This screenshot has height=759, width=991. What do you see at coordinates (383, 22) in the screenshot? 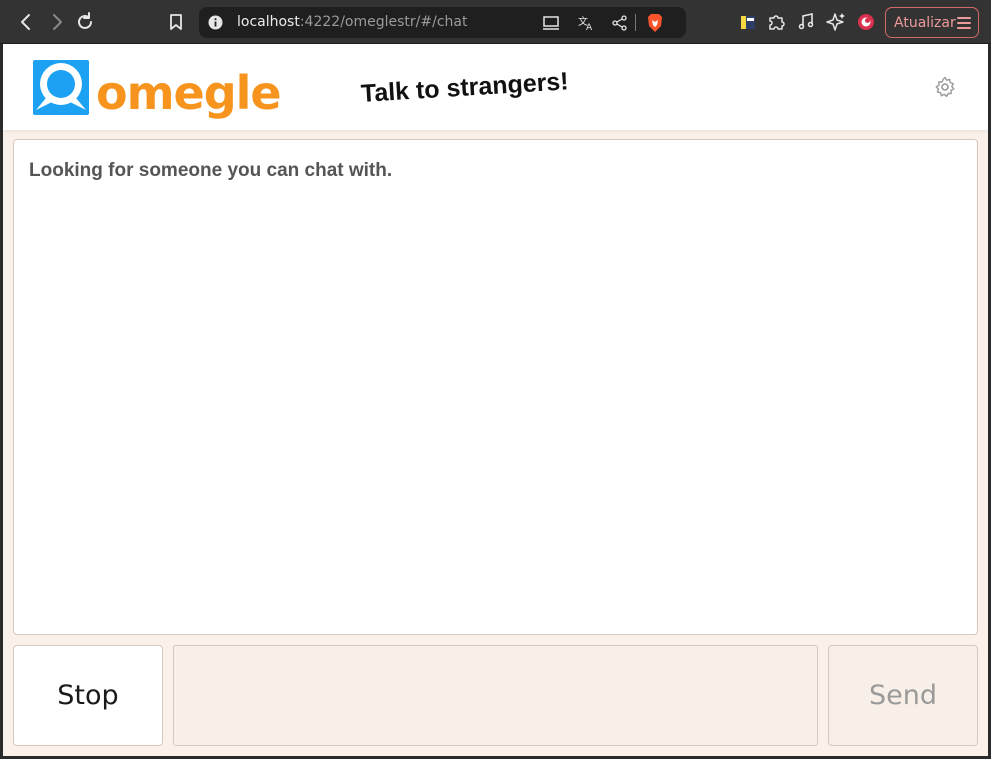
I see `url-path: :4222/omeglestr/#/chat` at bounding box center [383, 22].